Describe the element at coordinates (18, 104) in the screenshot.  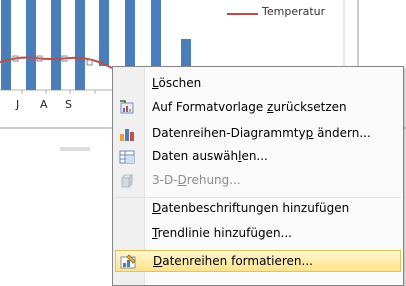
I see `x-tick-label: J` at that location.